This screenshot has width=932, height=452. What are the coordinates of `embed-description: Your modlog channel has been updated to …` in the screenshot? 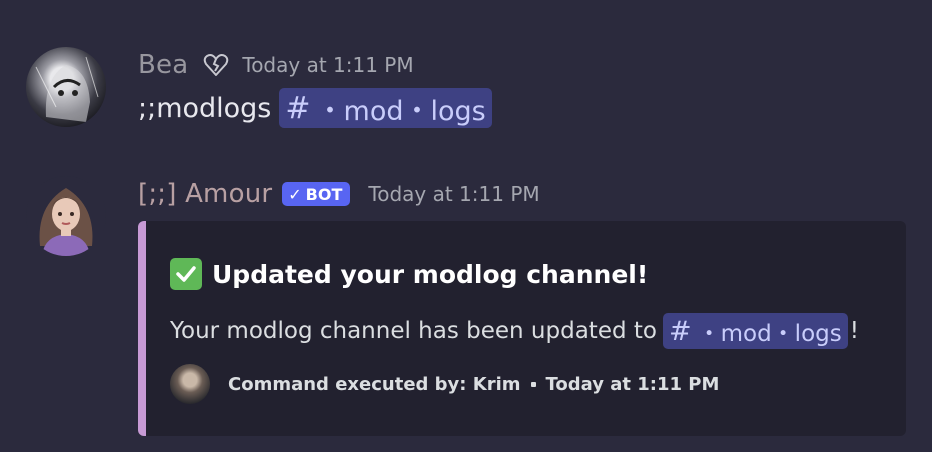 It's located at (514, 331).